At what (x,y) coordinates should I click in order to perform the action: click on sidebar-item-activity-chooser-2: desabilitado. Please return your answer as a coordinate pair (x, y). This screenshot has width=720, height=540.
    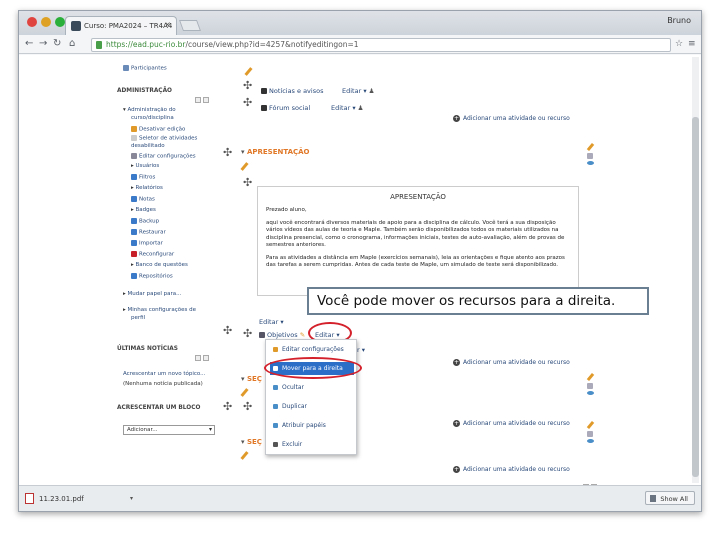
    Looking at the image, I should click on (148, 146).